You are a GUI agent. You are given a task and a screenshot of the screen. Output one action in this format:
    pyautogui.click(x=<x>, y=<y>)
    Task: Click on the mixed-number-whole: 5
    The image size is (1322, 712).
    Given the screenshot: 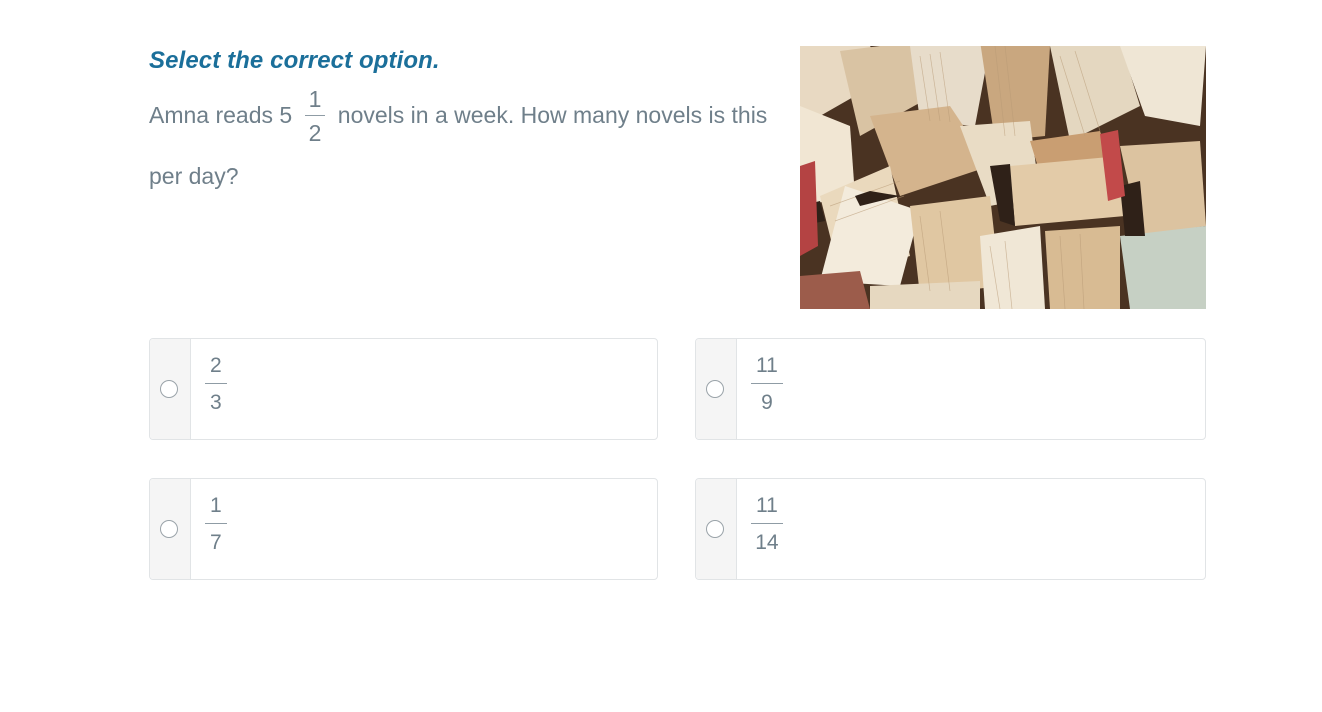 What is the action you would take?
    pyautogui.click(x=286, y=115)
    